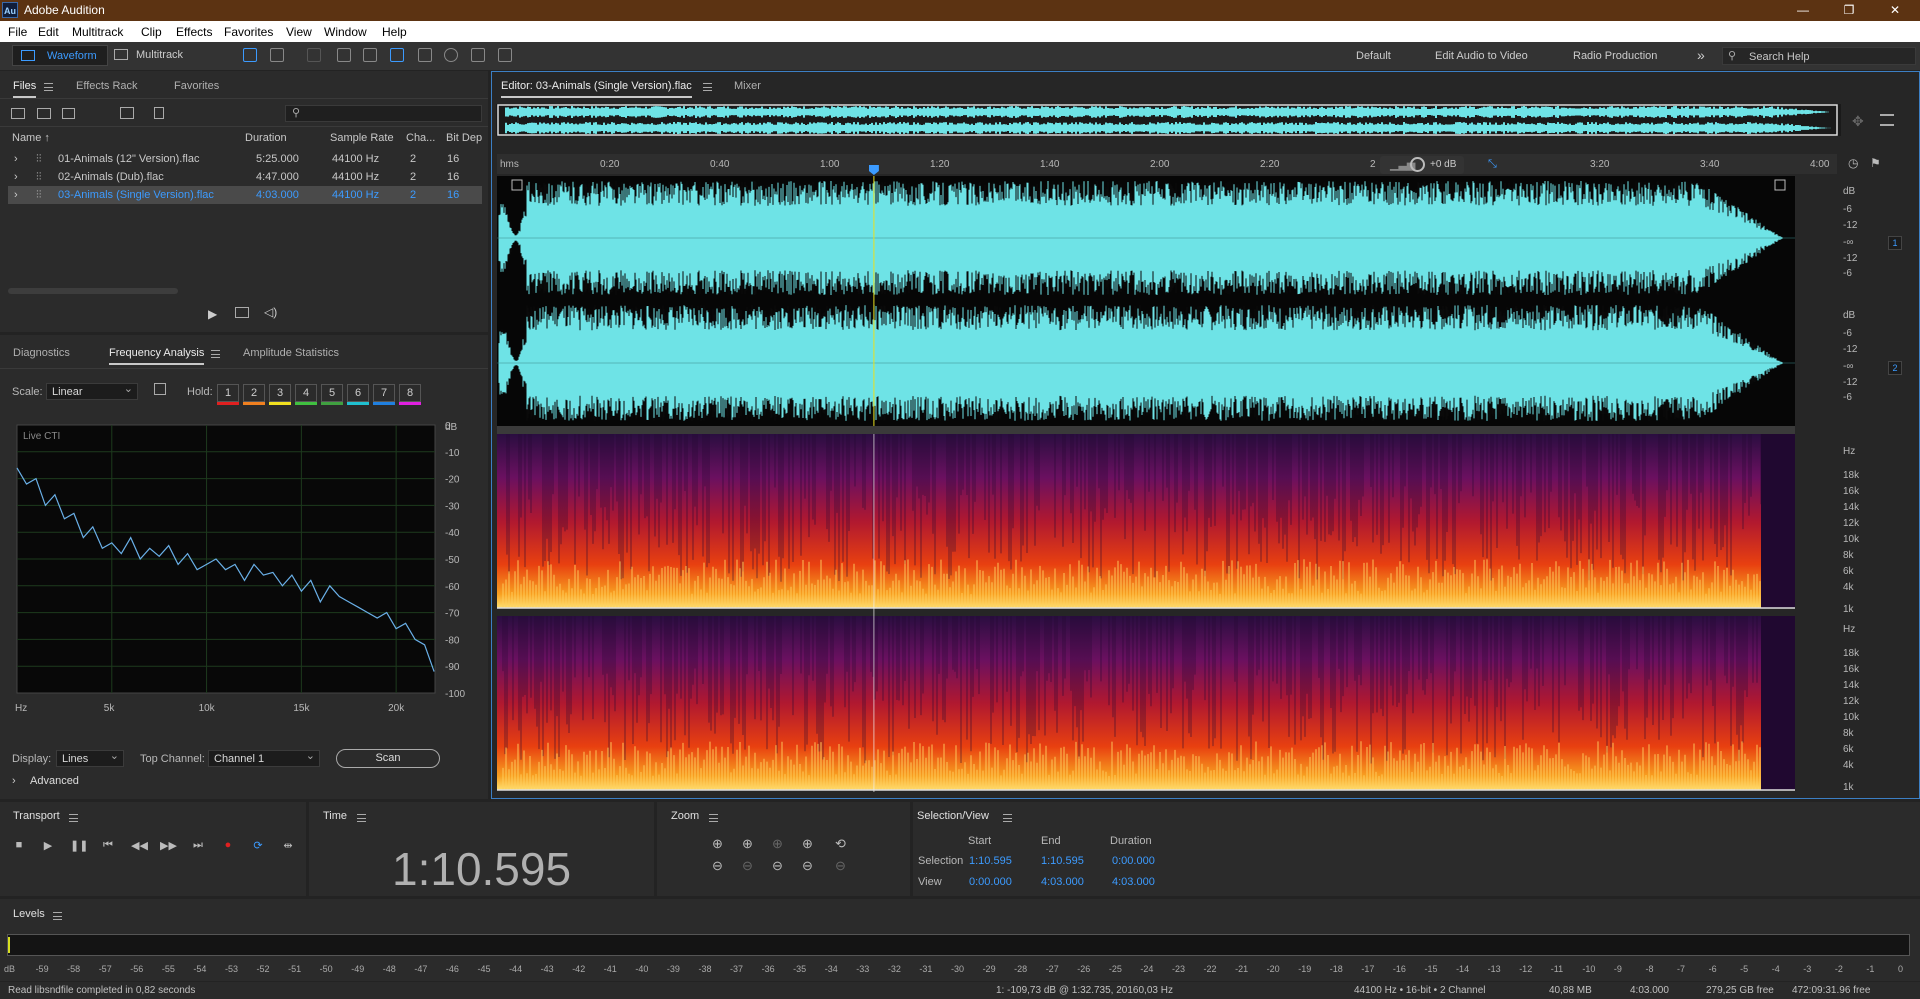 The image size is (1920, 999). What do you see at coordinates (840, 844) in the screenshot?
I see `zoom-rotate-icon: ⟲` at bounding box center [840, 844].